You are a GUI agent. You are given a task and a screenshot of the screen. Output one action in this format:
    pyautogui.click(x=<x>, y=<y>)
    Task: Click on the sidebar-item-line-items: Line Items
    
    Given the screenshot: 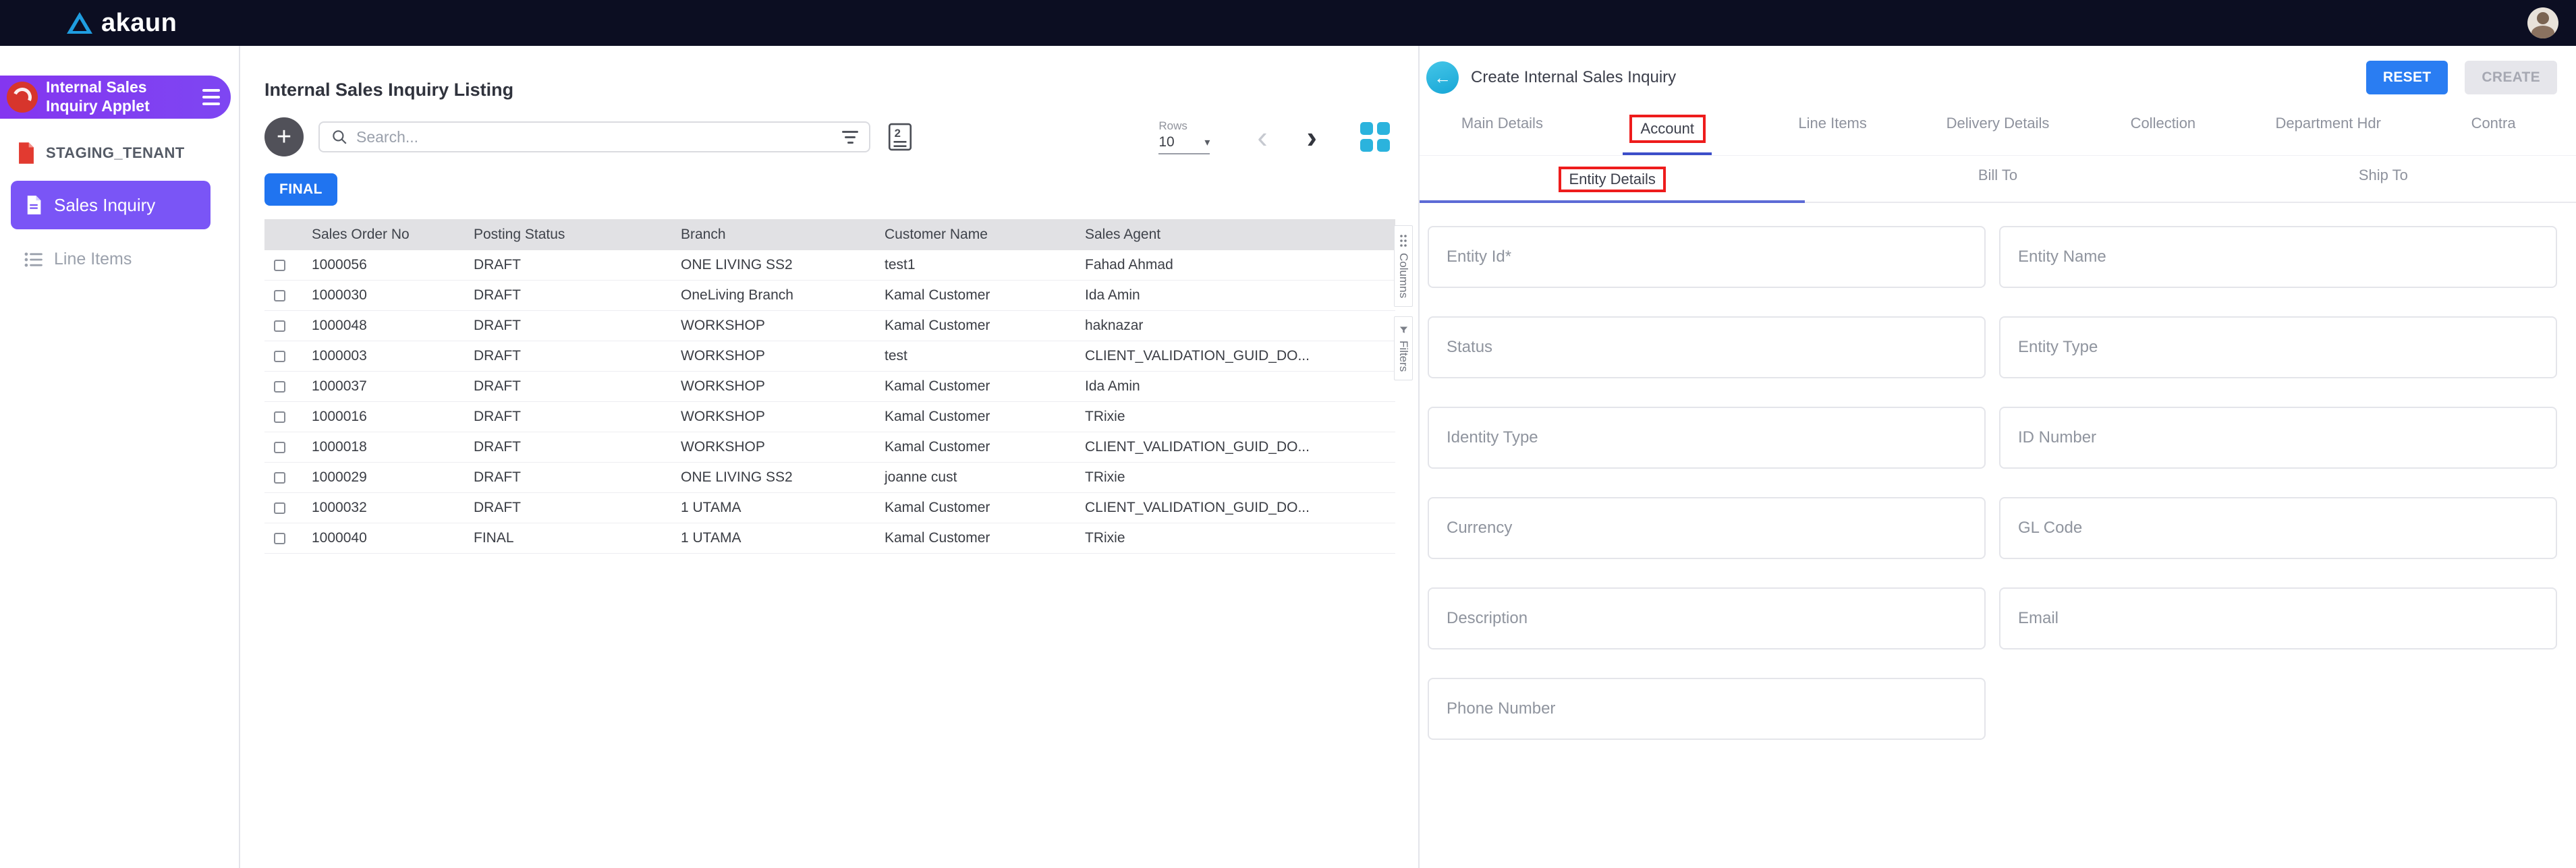 What is the action you would take?
    pyautogui.click(x=131, y=259)
    